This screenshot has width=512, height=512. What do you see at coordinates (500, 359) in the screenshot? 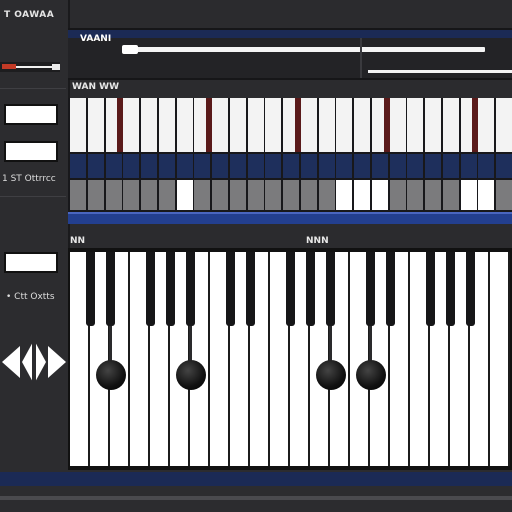
I see `white-key` at bounding box center [500, 359].